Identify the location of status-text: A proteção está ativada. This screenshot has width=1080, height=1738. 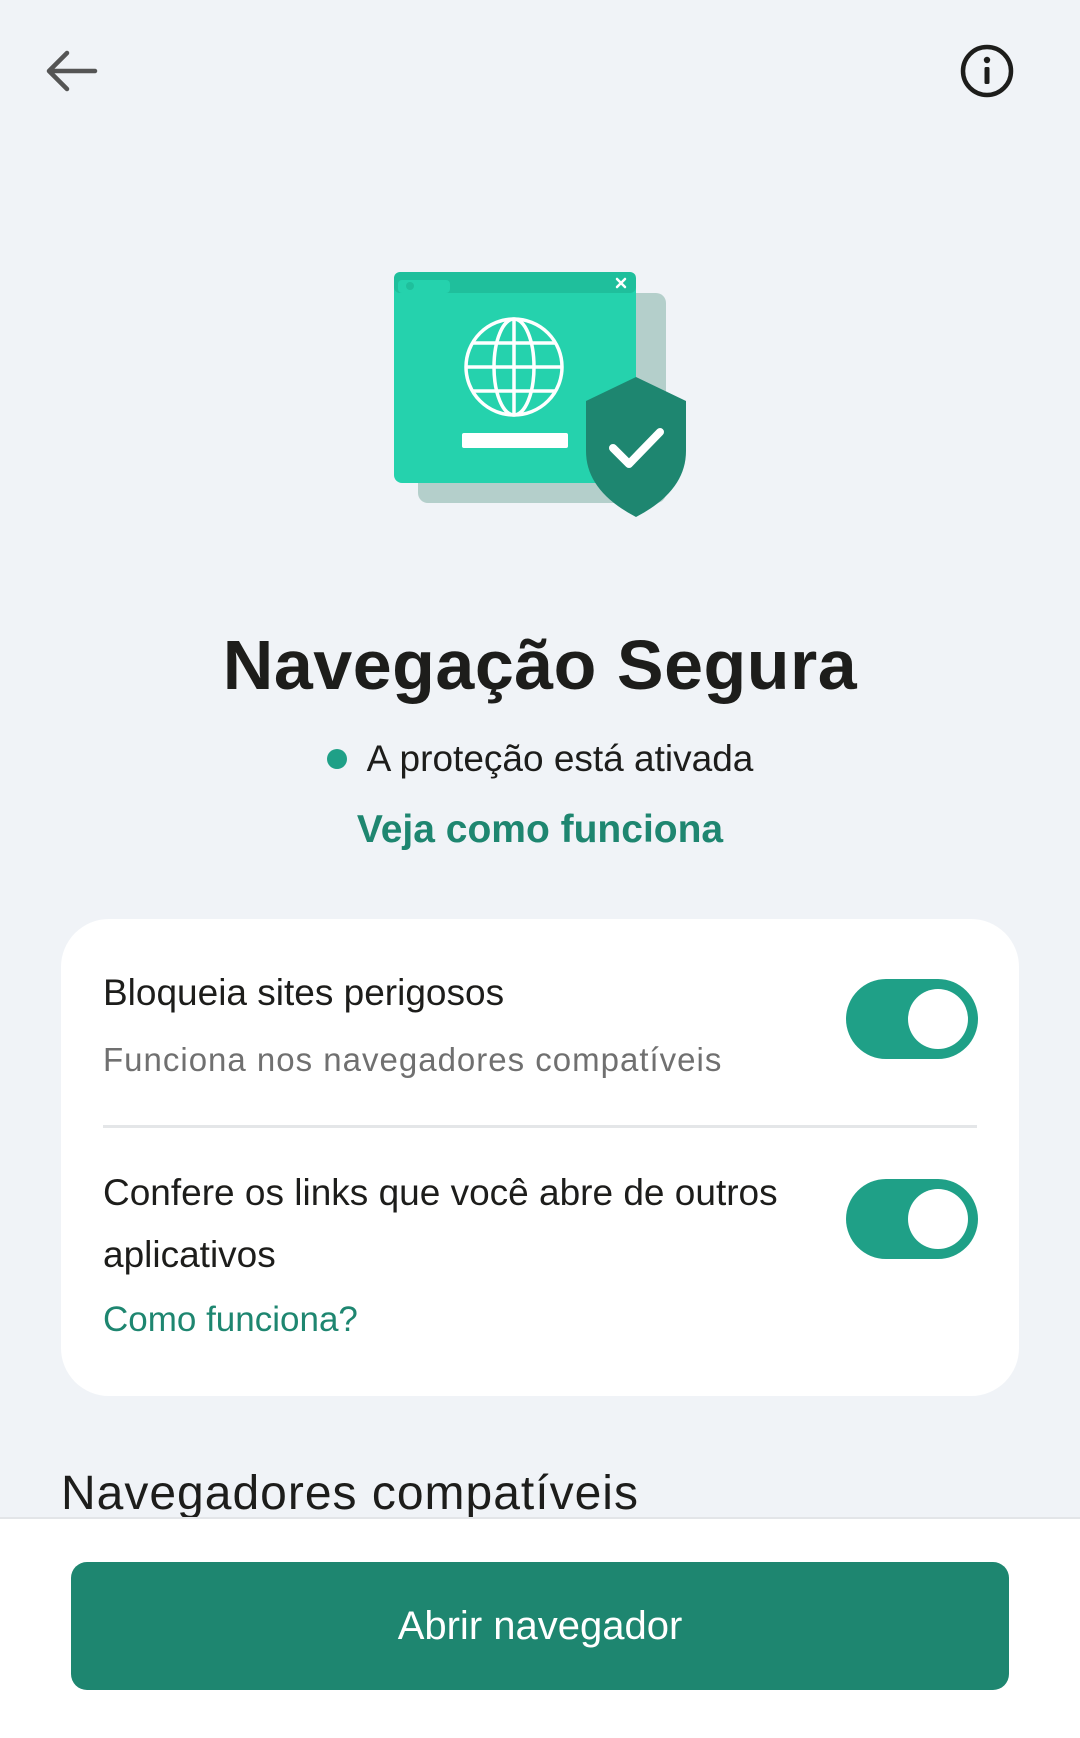
(560, 758).